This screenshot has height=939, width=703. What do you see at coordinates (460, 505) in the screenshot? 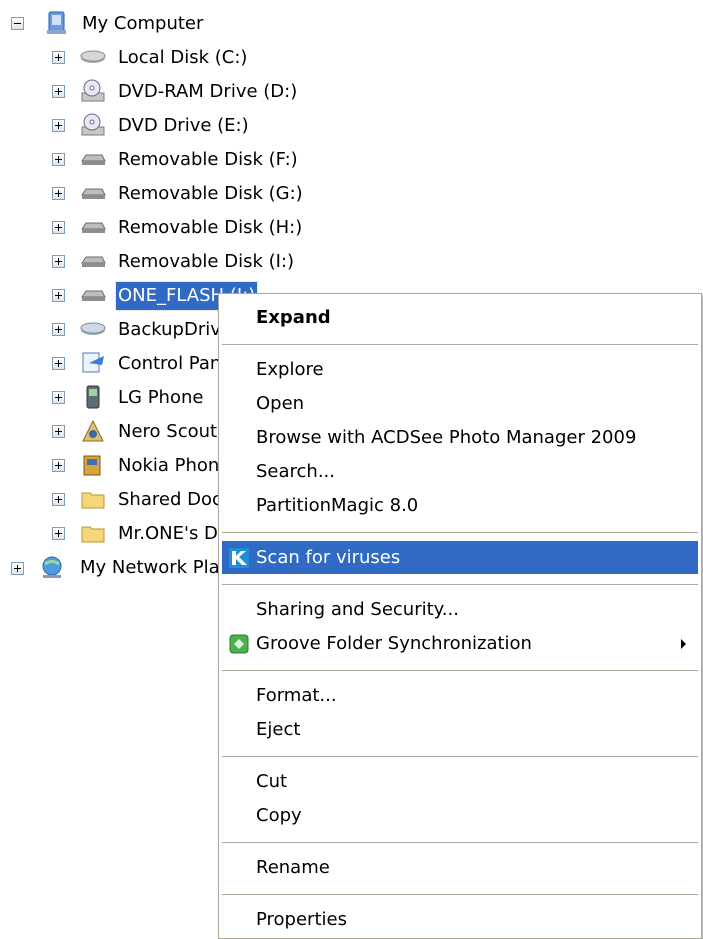
I see `menu-item-partitionmagic: PartitionMagic 8.0` at bounding box center [460, 505].